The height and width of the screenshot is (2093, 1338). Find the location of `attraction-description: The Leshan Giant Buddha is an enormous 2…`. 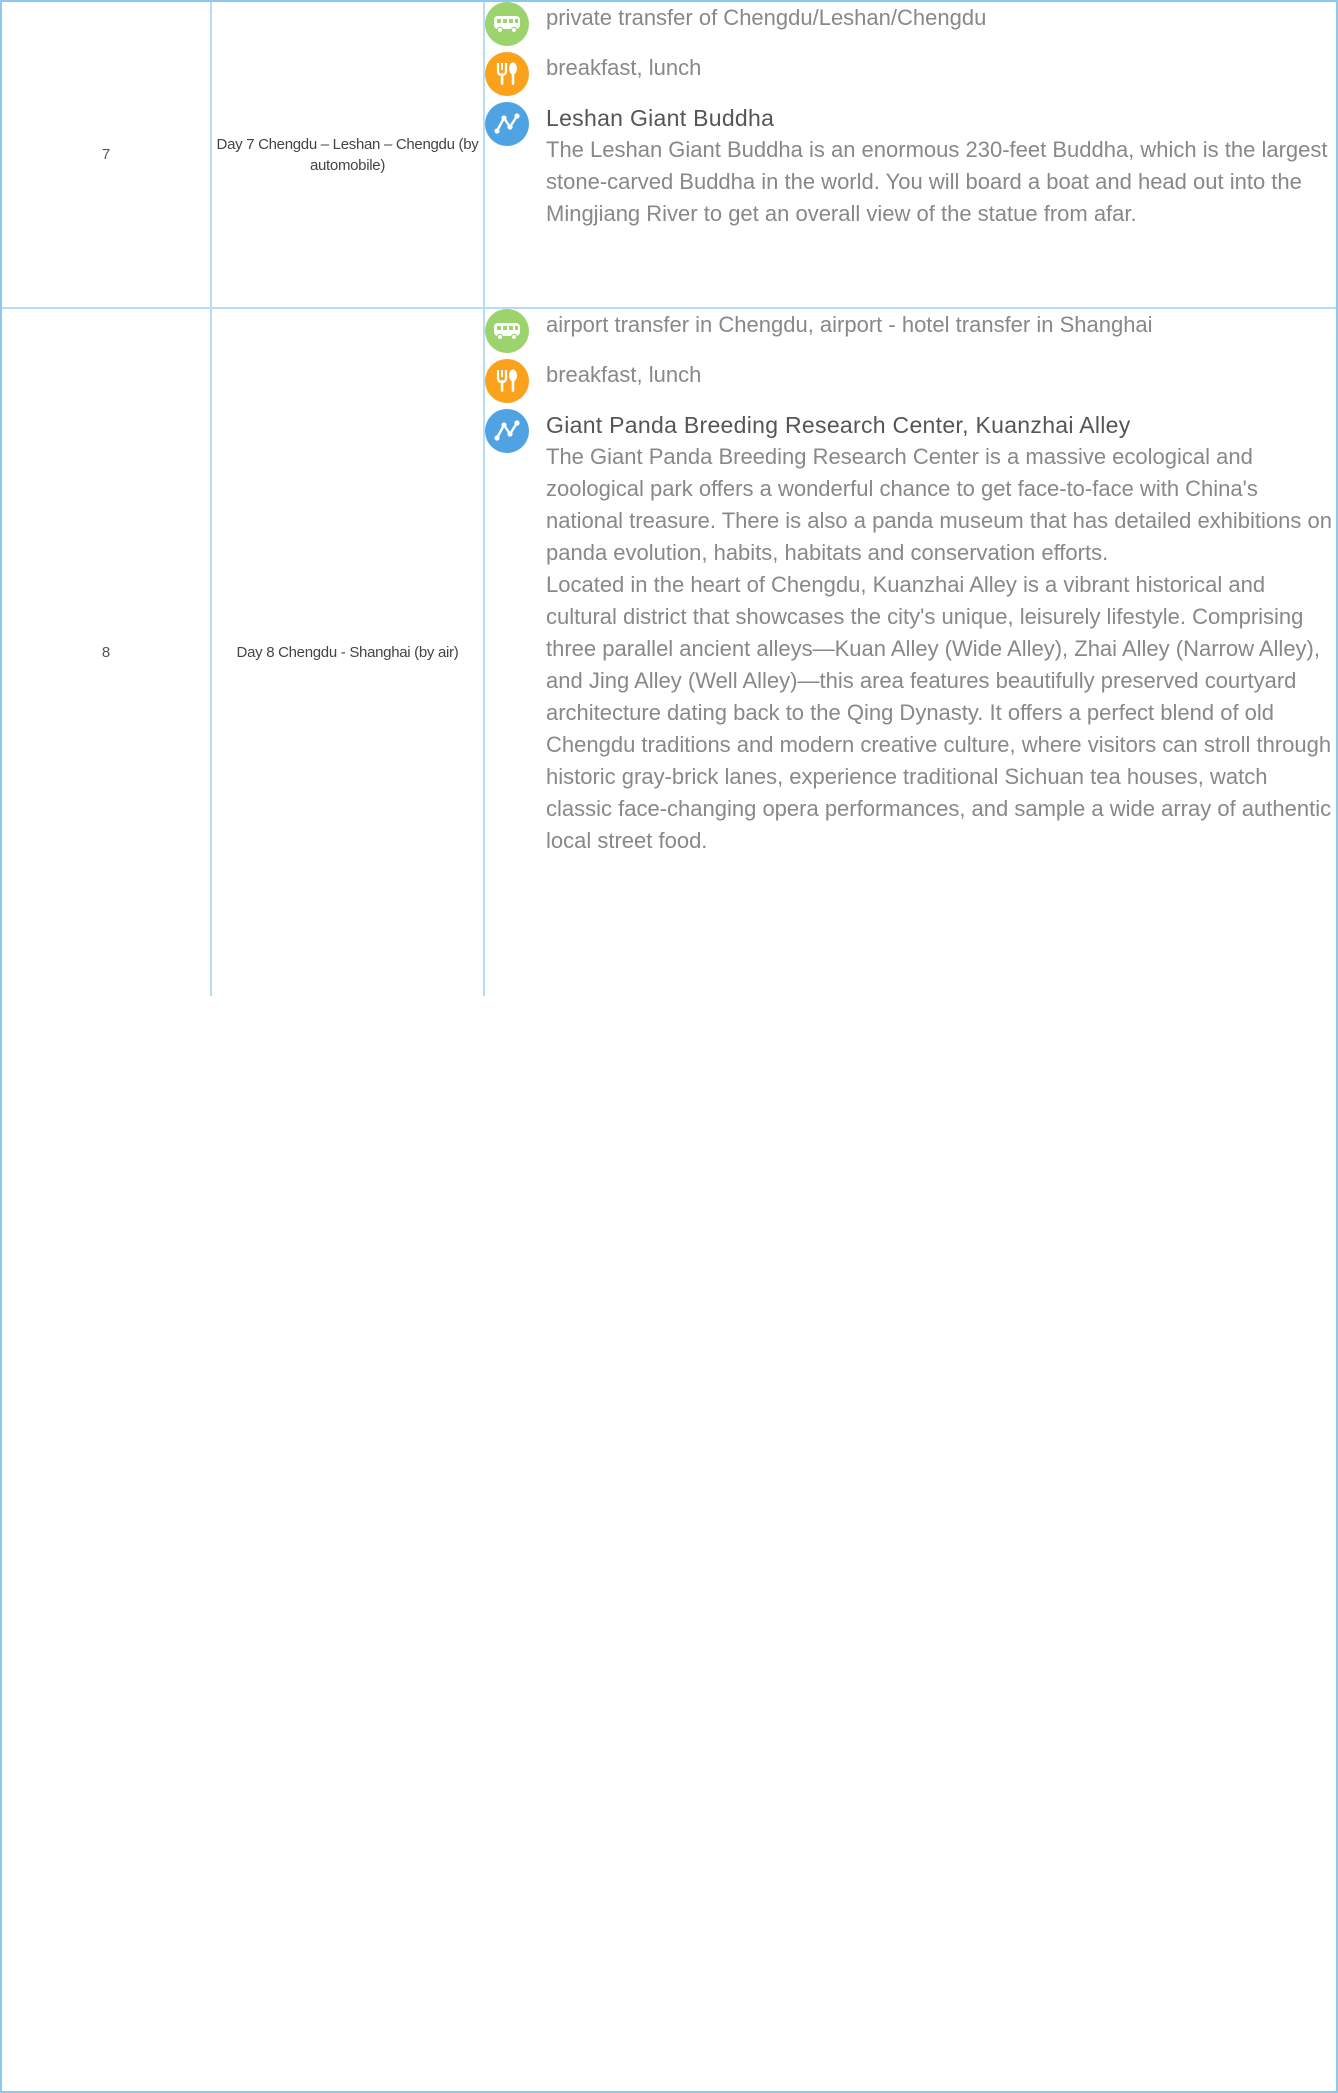

attraction-description: The Leshan Giant Buddha is an enormous 2… is located at coordinates (937, 181).